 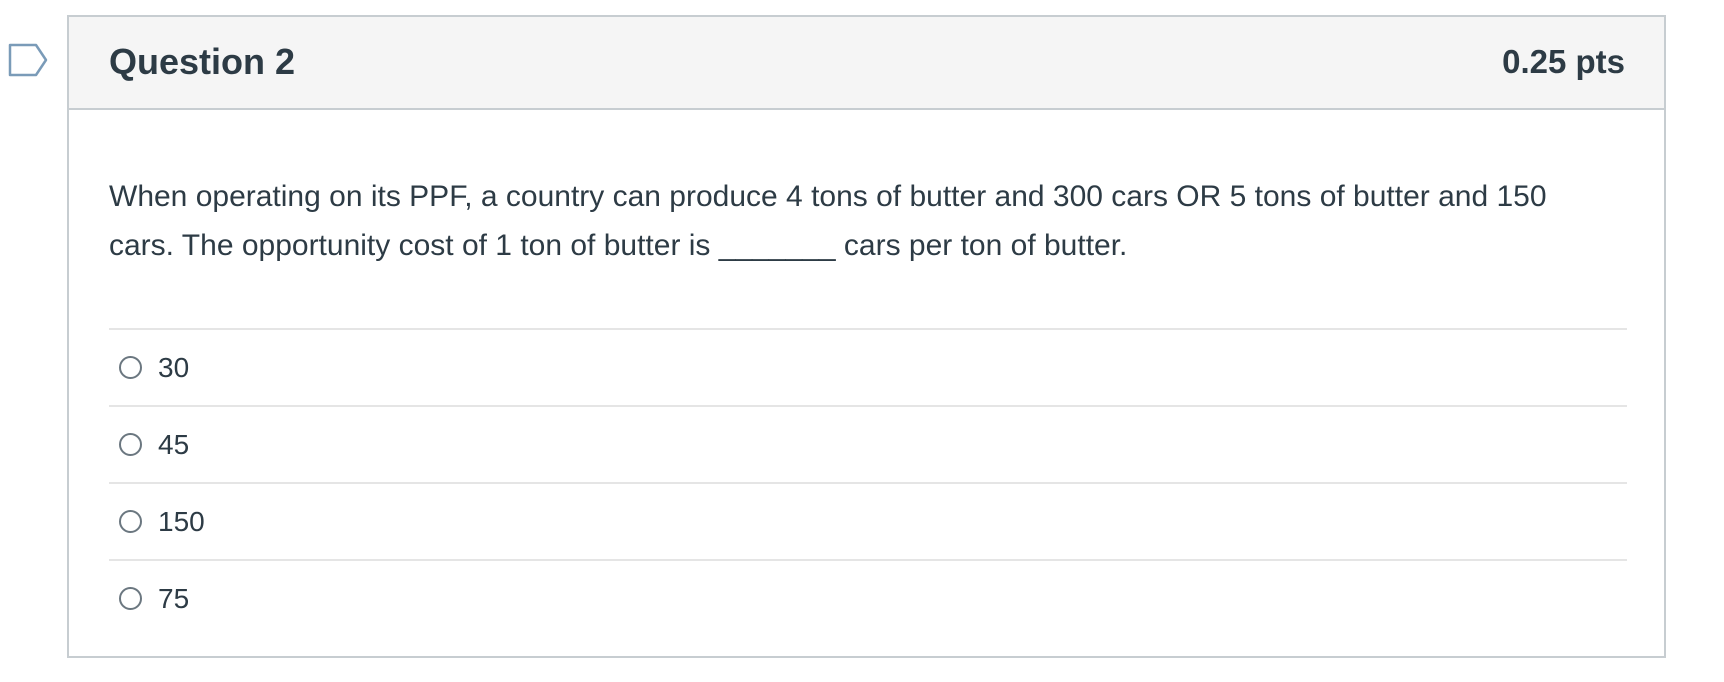 What do you see at coordinates (29, 60) in the screenshot?
I see `flag-question-icon` at bounding box center [29, 60].